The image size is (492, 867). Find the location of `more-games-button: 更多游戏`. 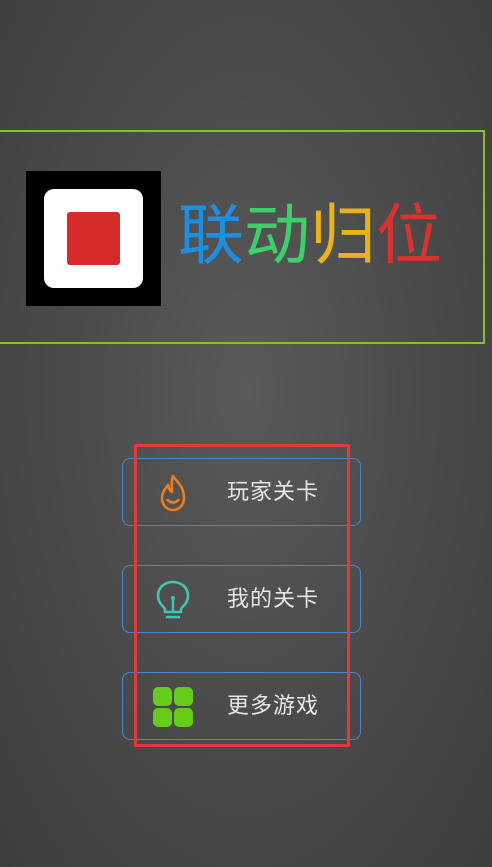

more-games-button: 更多游戏 is located at coordinates (241, 706).